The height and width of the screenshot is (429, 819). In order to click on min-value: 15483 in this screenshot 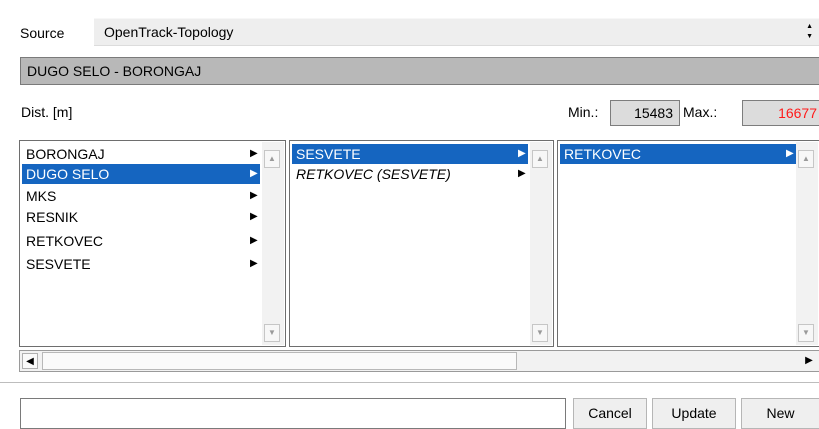, I will do `click(653, 113)`.